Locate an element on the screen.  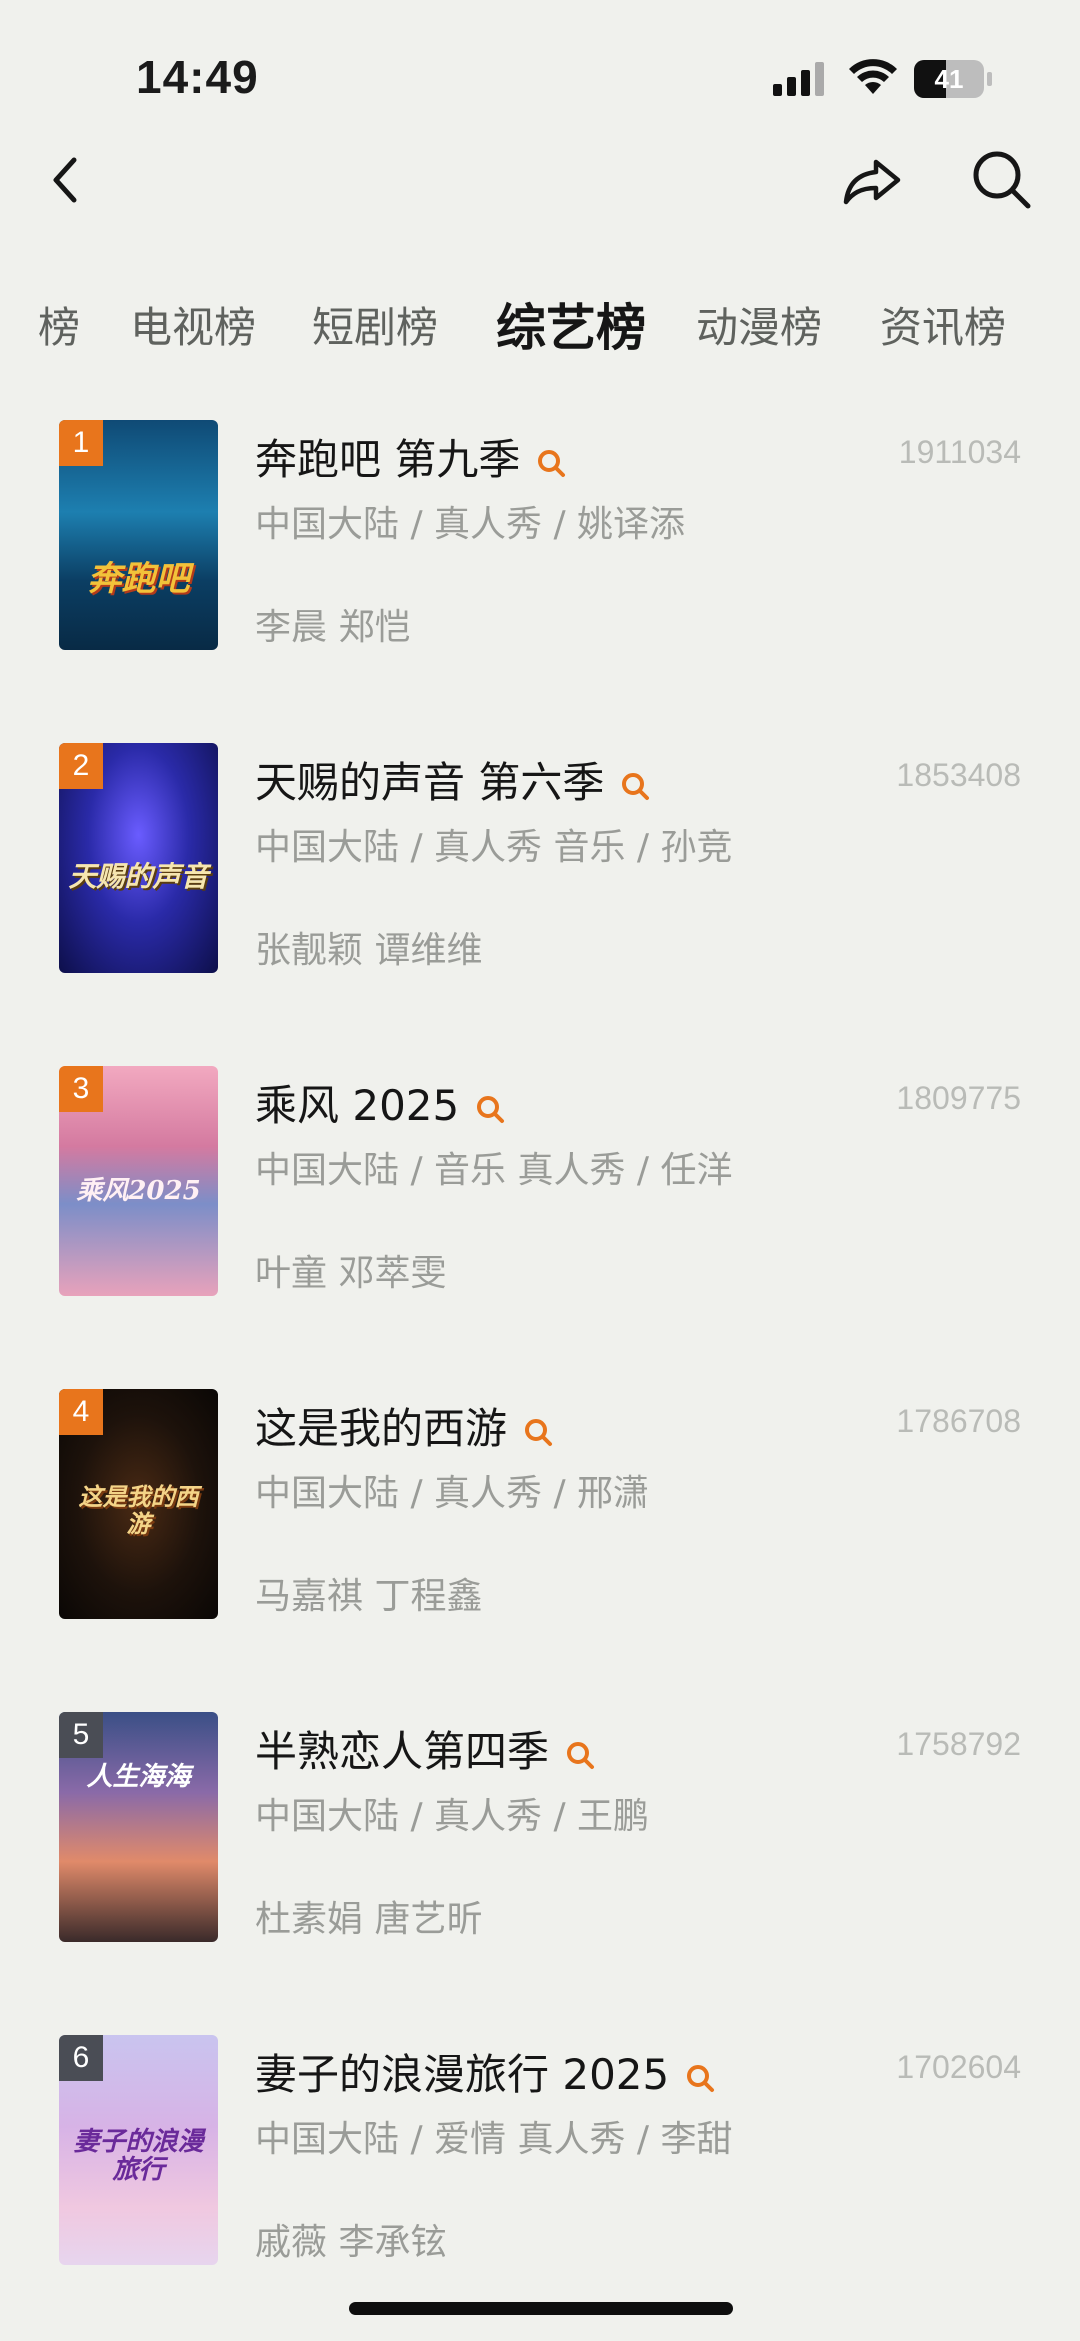
wifi-icon is located at coordinates (873, 76).